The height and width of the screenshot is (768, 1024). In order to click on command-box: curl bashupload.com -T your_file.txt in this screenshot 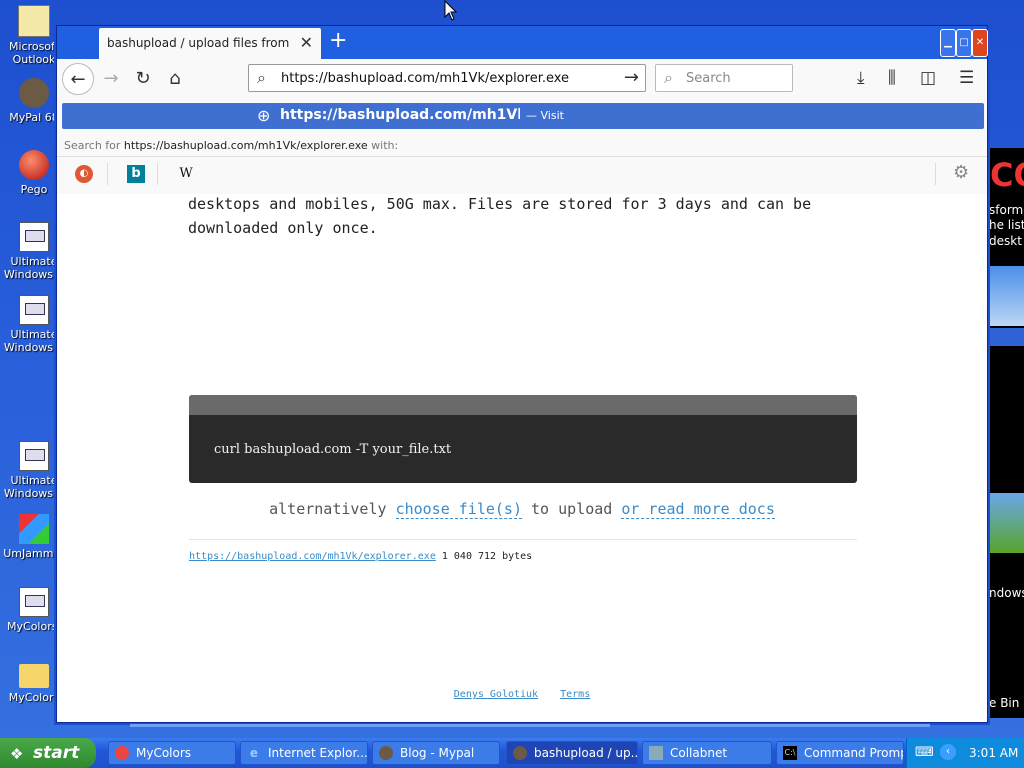, I will do `click(523, 439)`.